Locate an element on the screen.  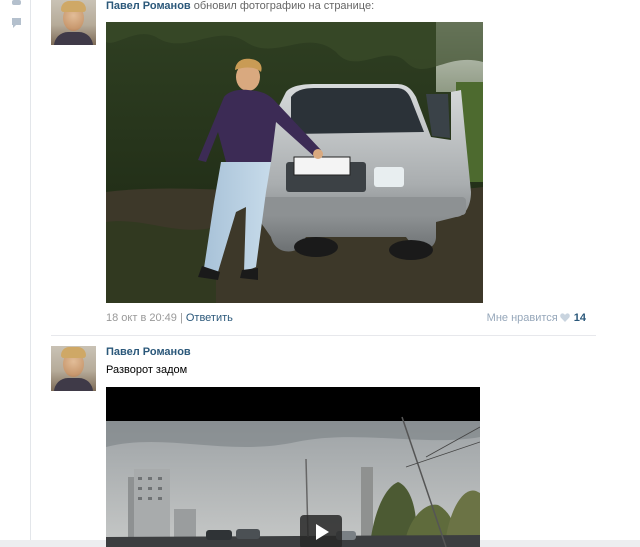
reply-link: Ответить is located at coordinates (209, 318).